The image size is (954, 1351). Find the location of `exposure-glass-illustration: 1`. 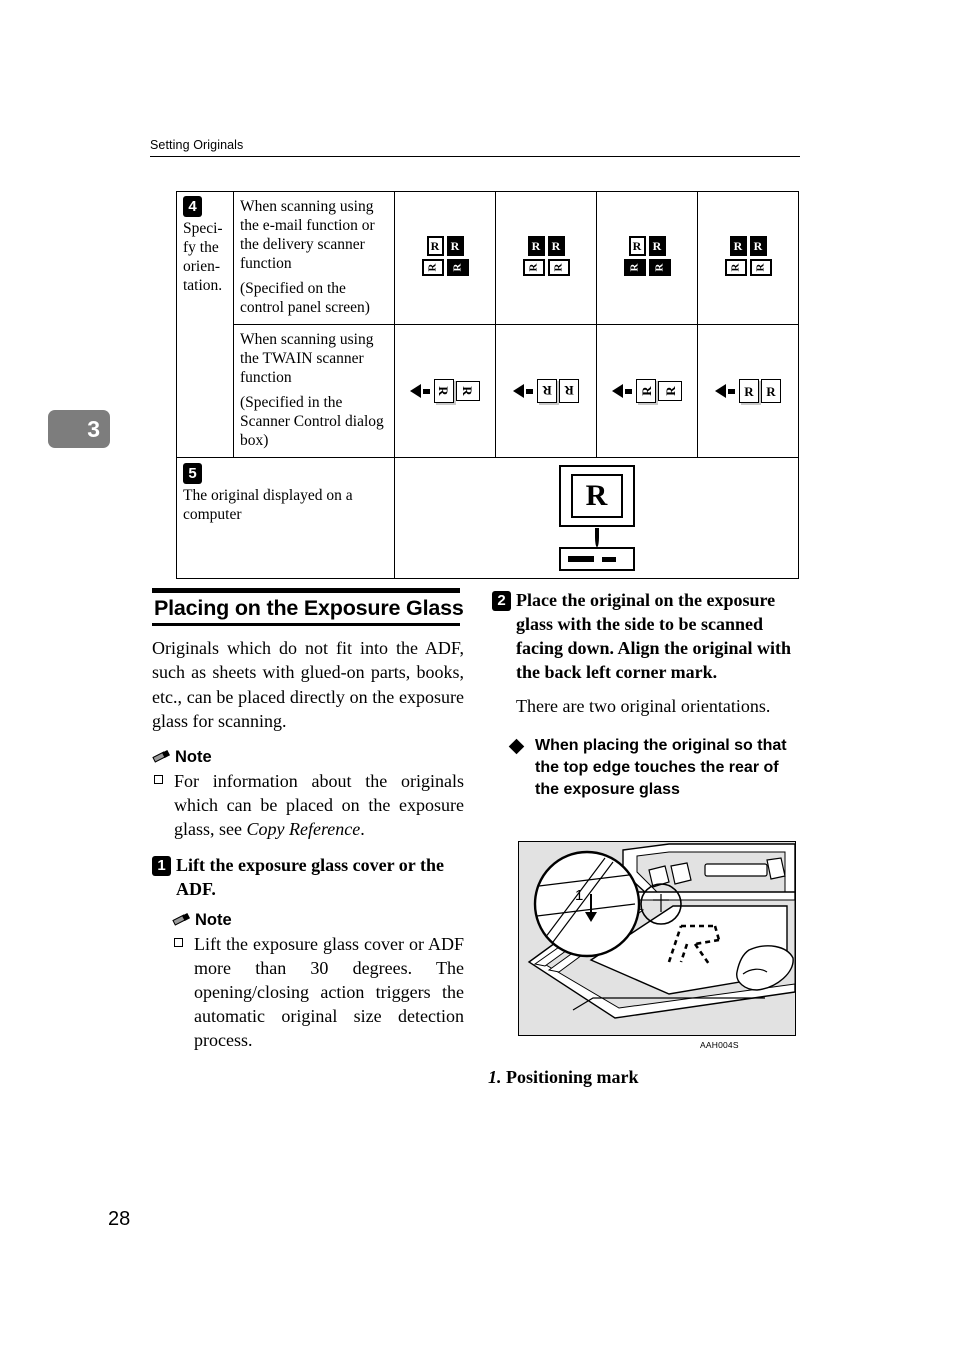

exposure-glass-illustration: 1 is located at coordinates (657, 938).